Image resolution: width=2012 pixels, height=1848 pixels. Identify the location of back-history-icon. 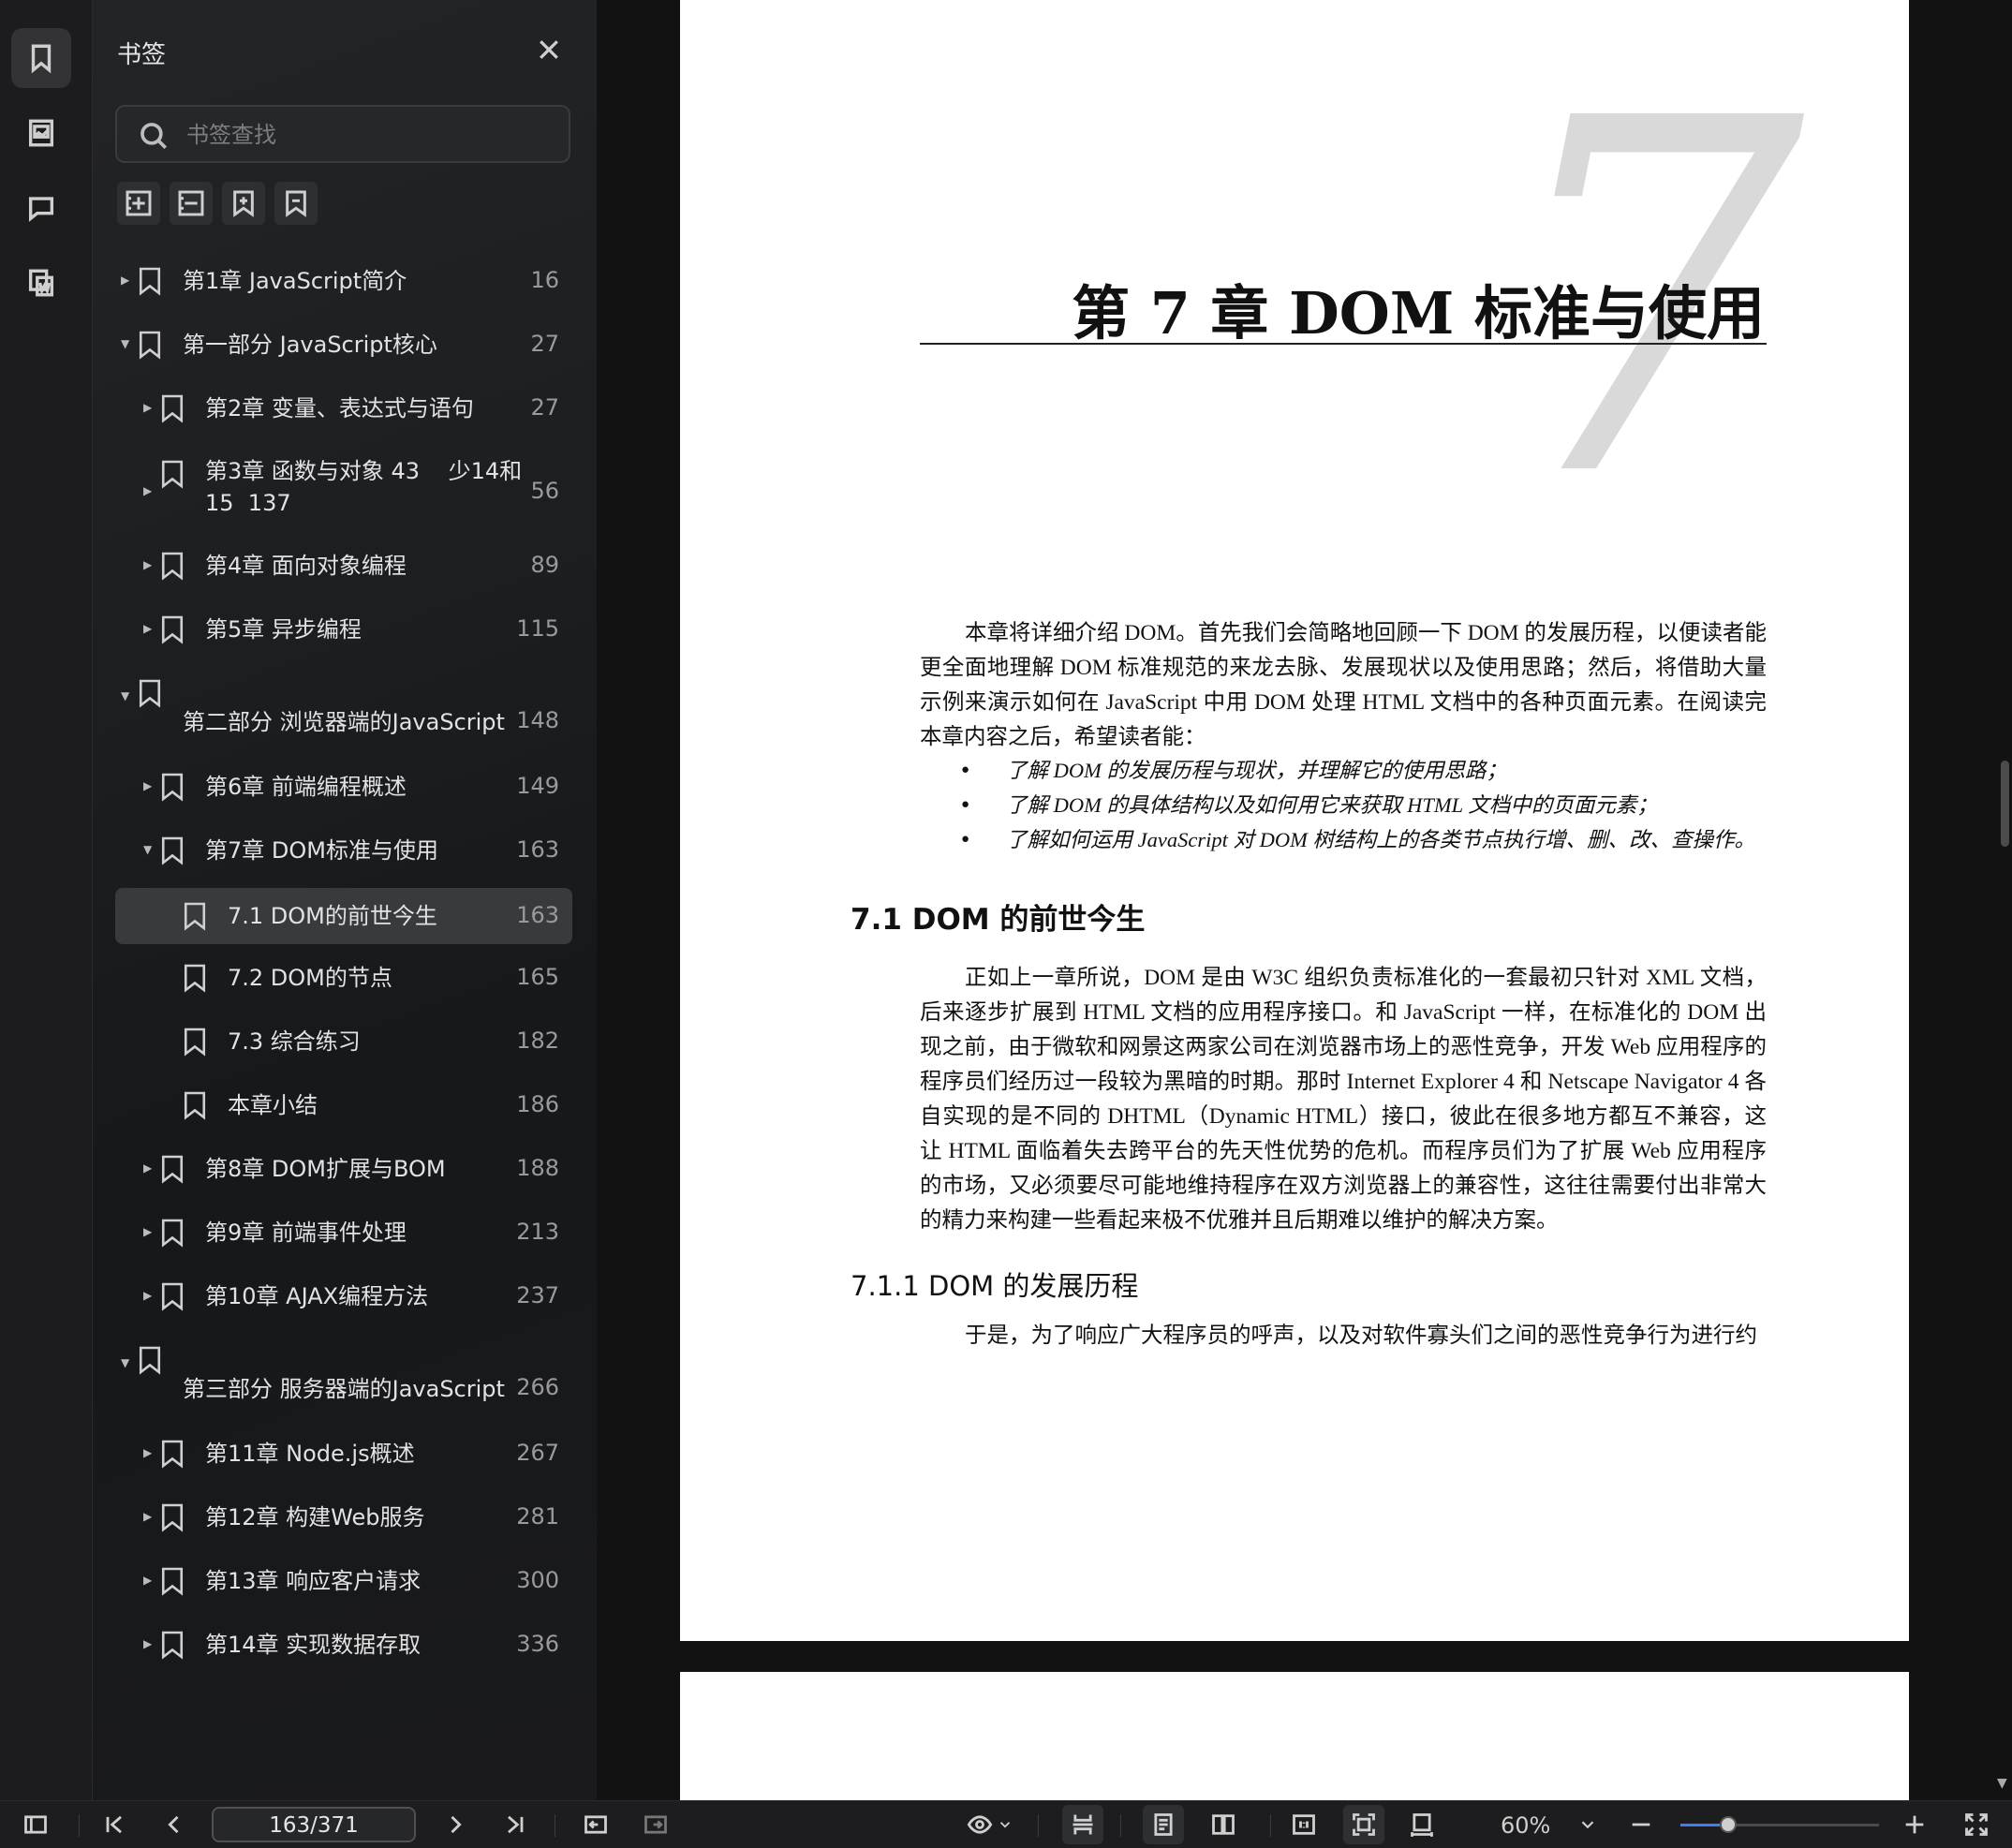
(596, 1825).